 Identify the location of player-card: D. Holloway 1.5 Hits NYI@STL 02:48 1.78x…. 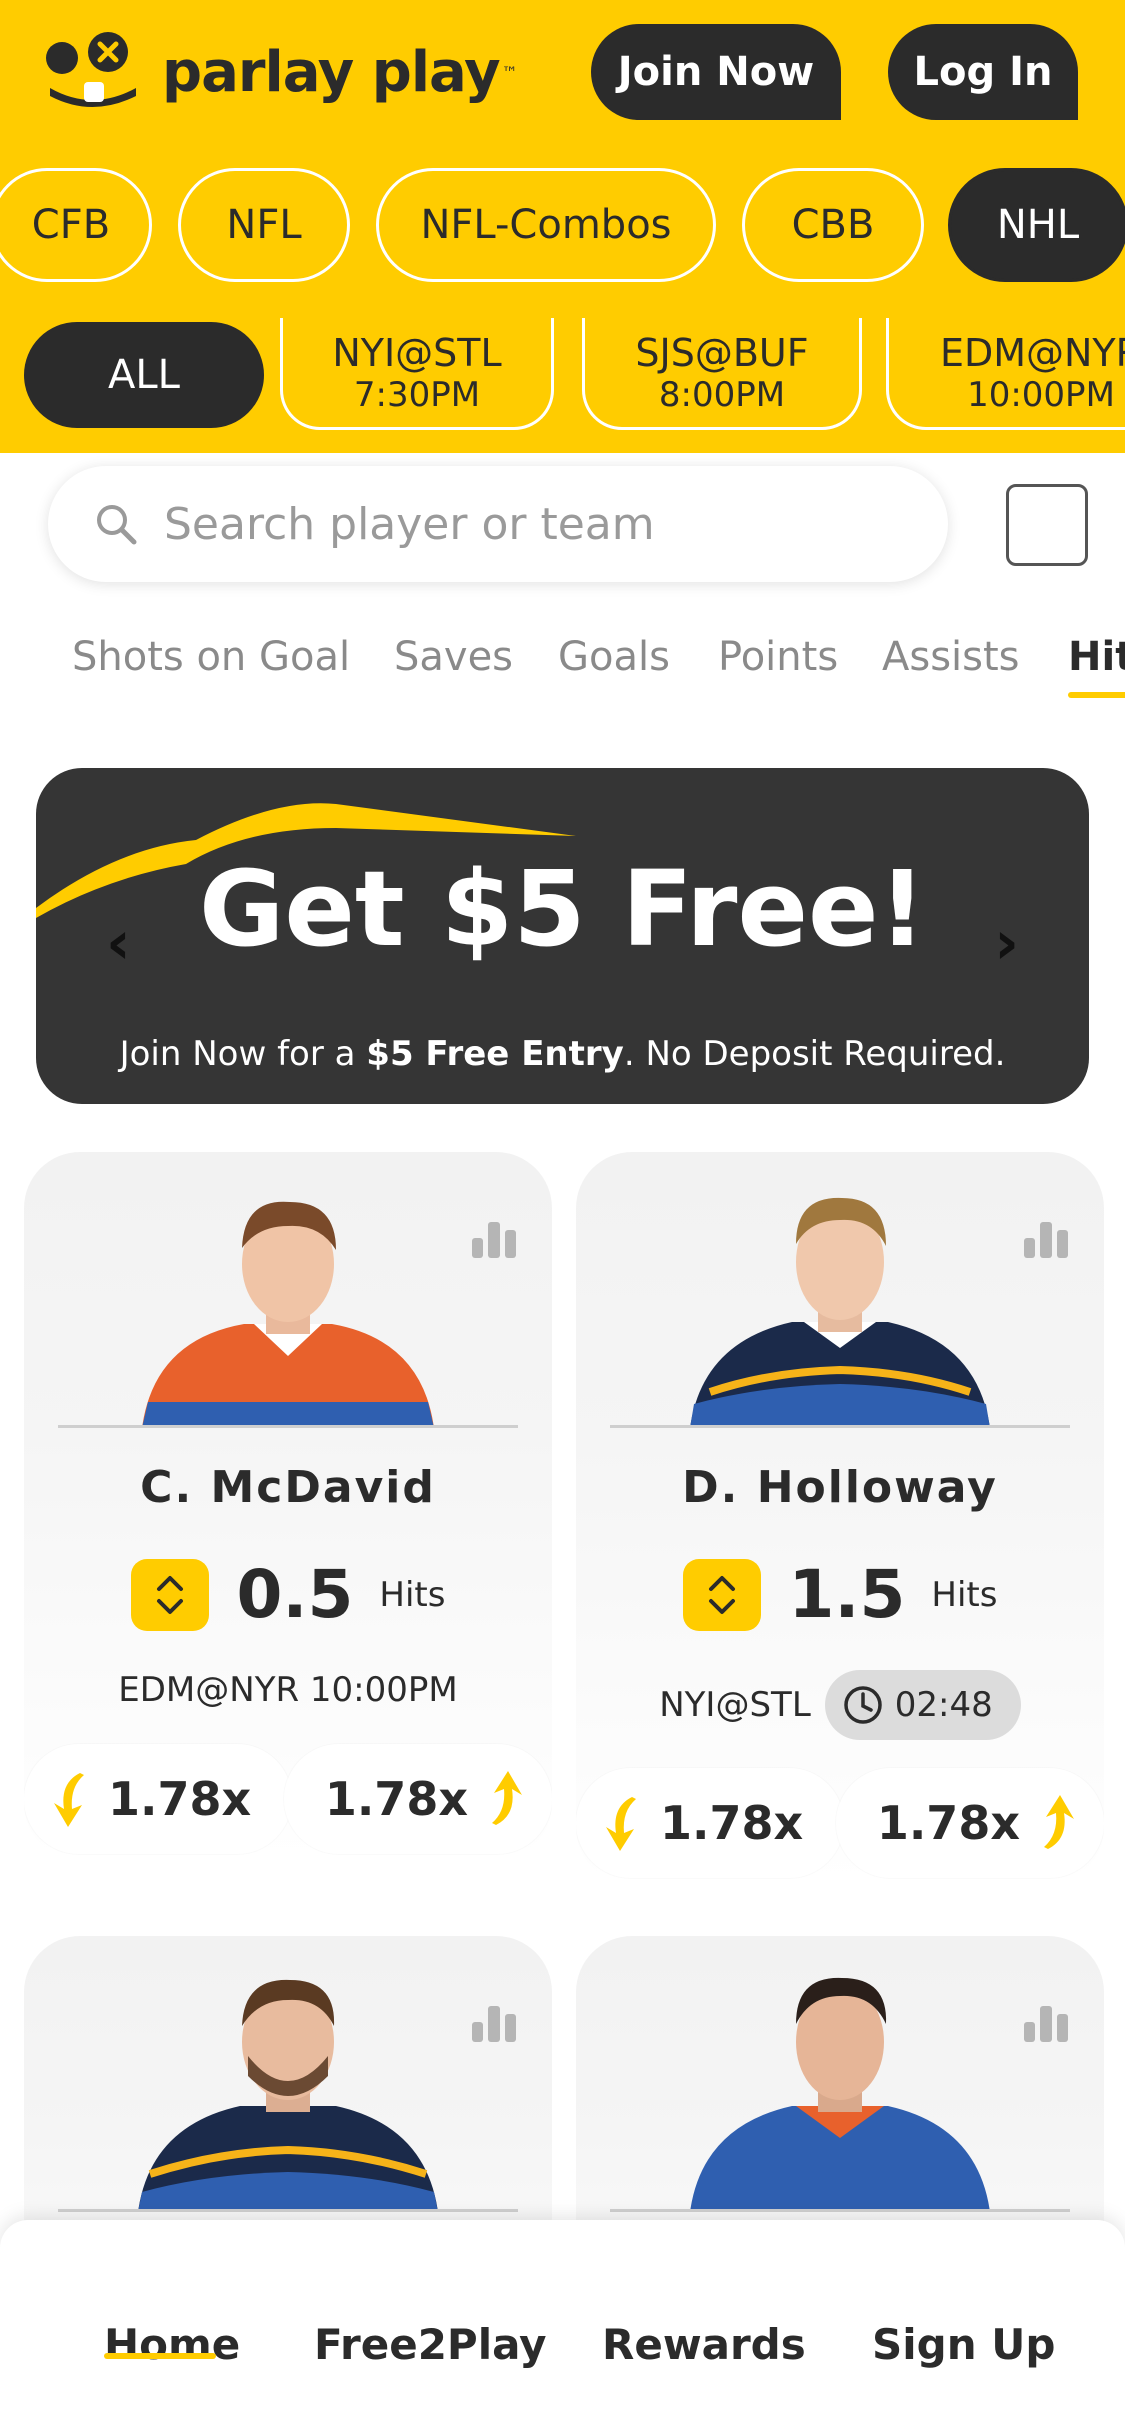
(840, 1518).